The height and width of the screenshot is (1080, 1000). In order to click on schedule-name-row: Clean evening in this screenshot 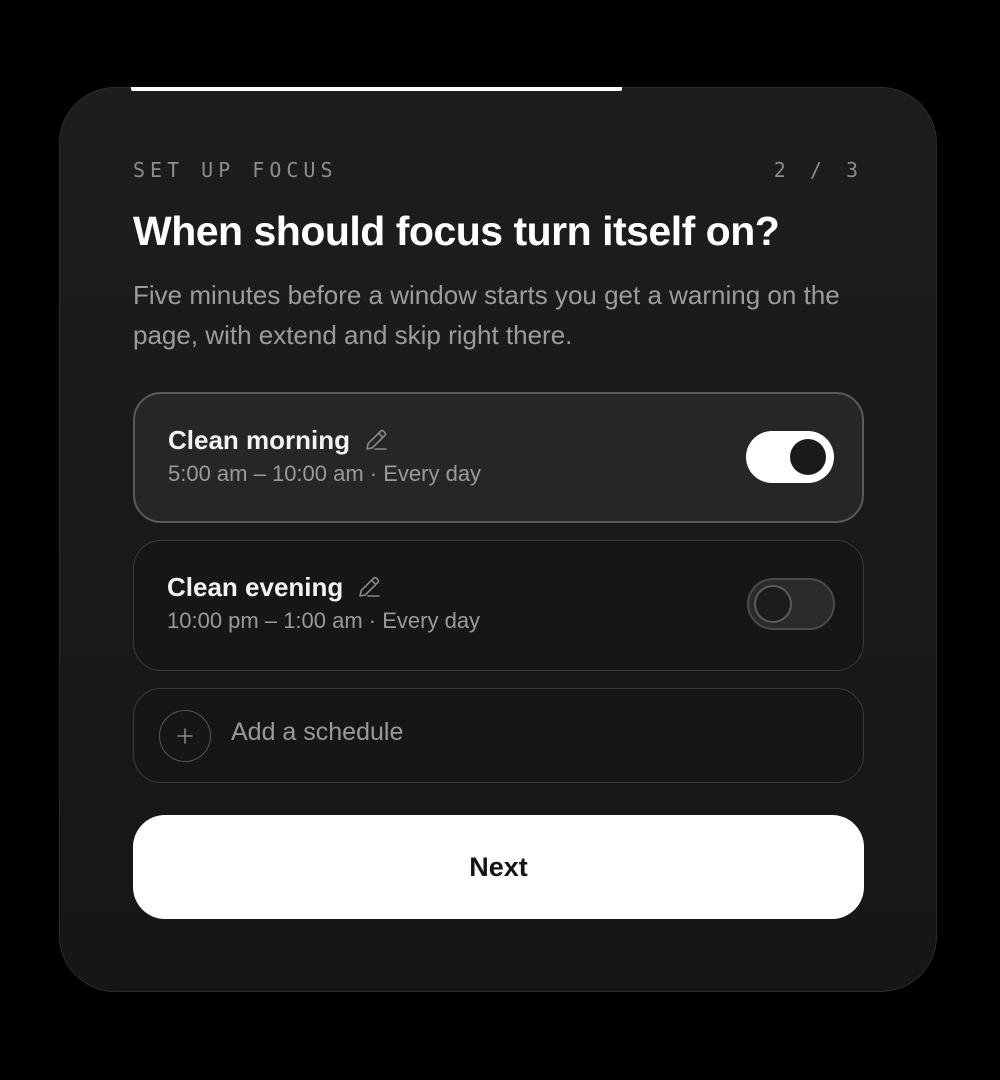, I will do `click(275, 587)`.